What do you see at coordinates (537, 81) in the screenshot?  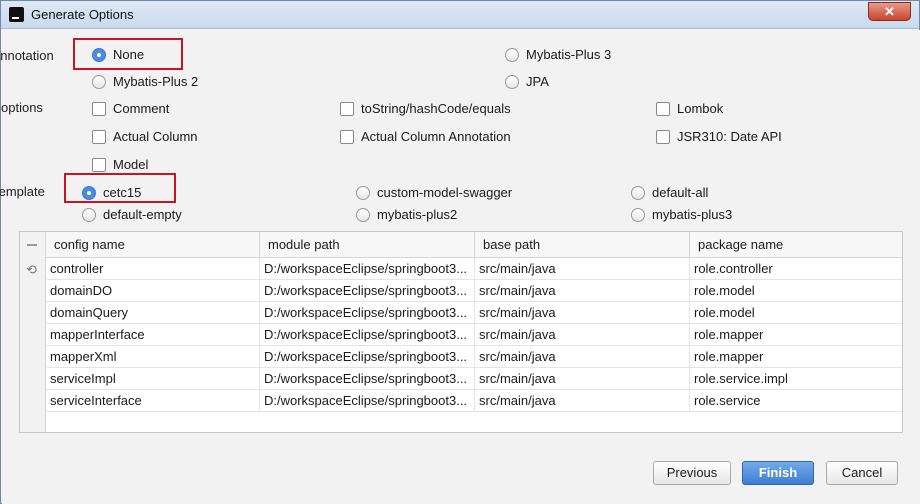 I see `option-label: JPA` at bounding box center [537, 81].